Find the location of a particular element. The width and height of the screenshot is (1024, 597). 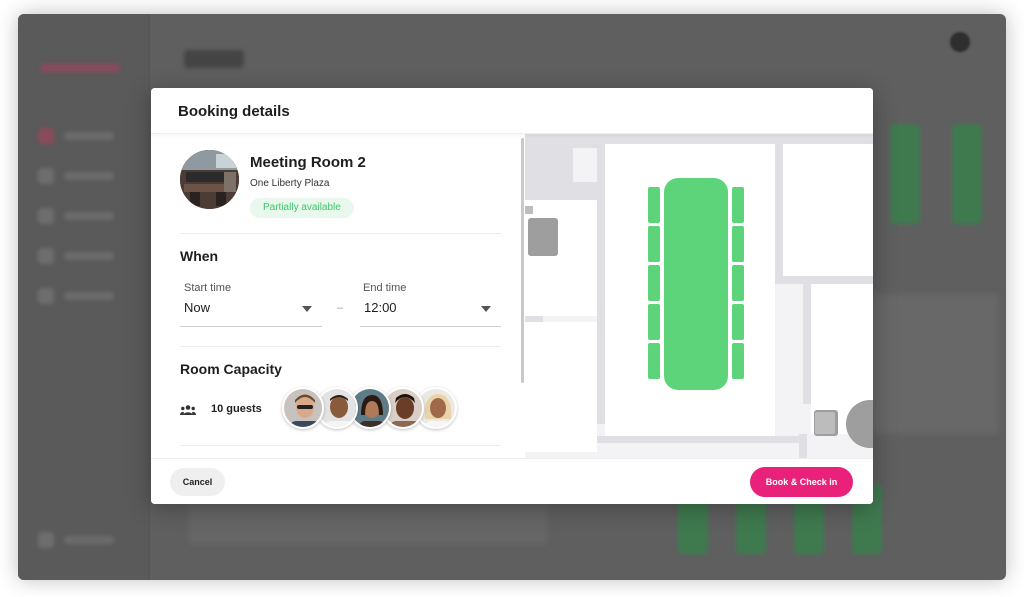

background-title is located at coordinates (214, 59).